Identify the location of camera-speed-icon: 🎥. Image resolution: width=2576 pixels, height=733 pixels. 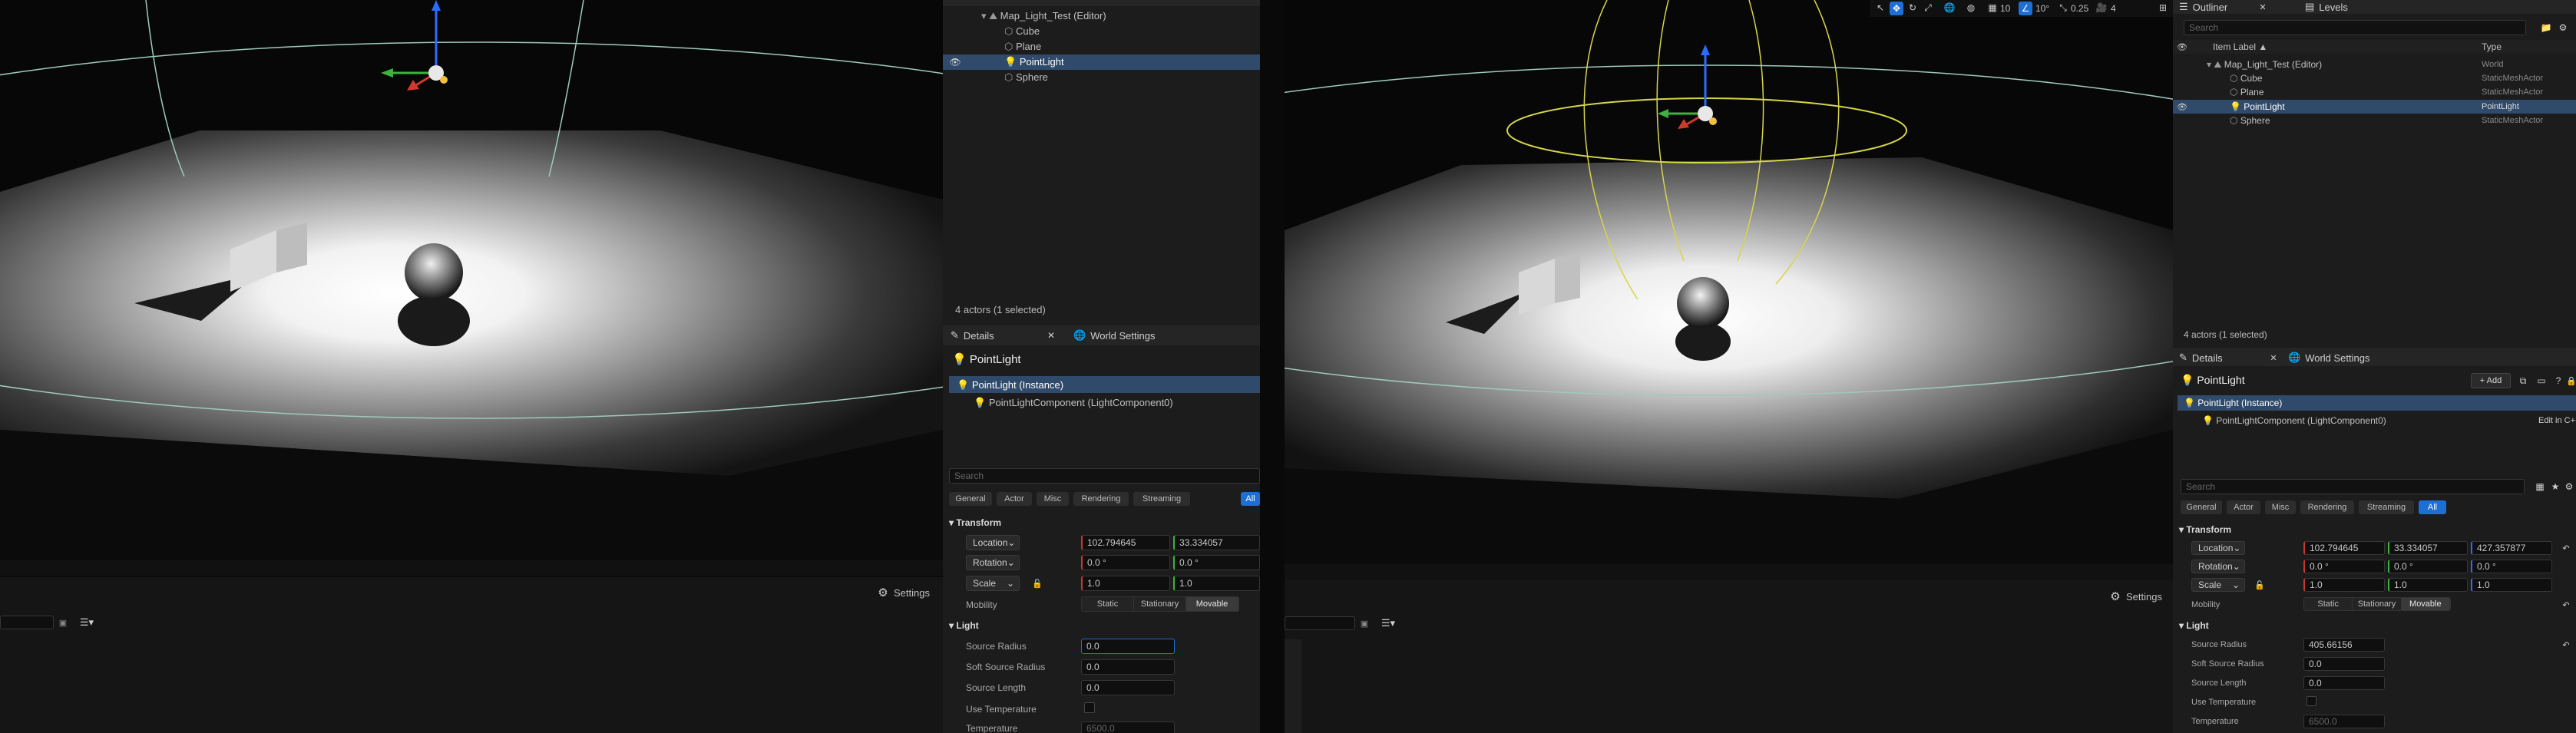
(2101, 8).